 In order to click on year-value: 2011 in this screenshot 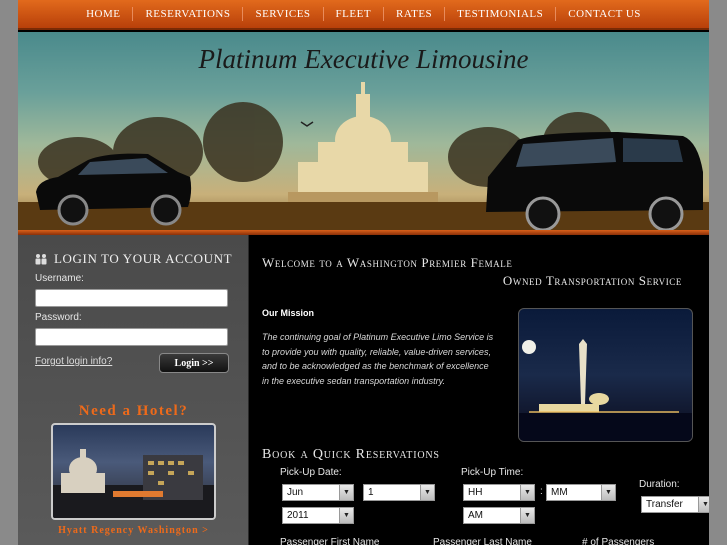, I will do `click(298, 515)`.